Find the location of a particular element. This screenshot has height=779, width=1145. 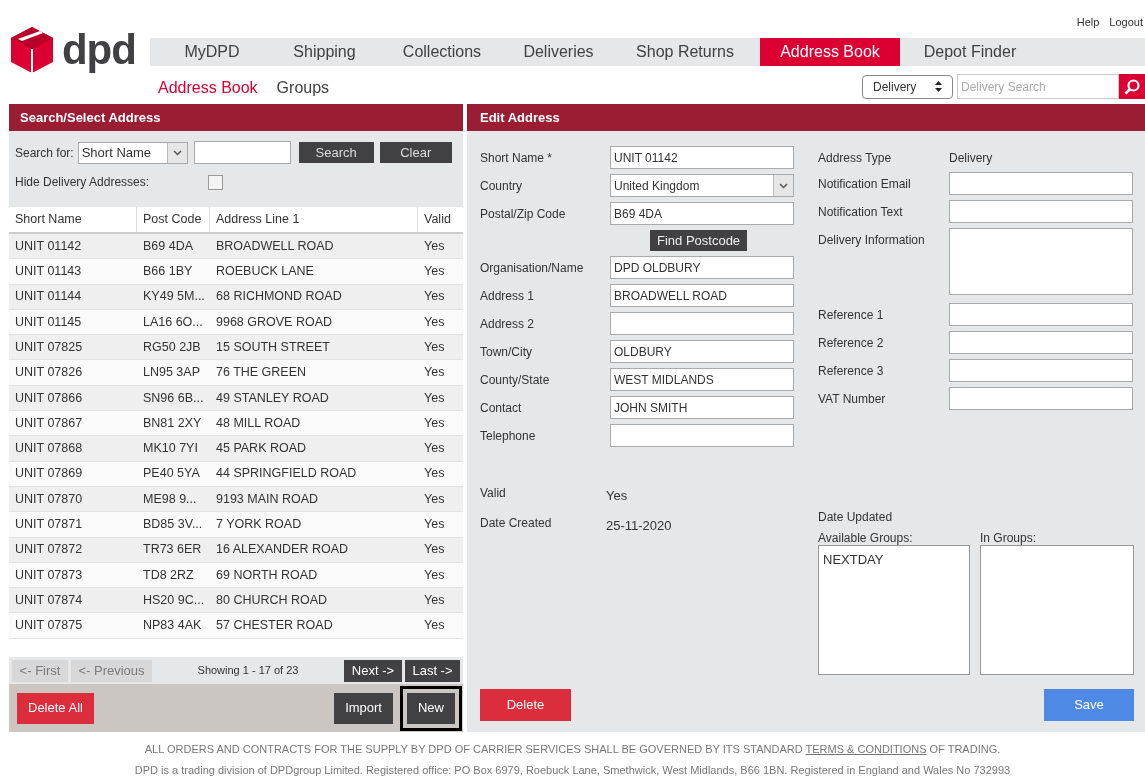

input-field: UNIT 01142 is located at coordinates (702, 157).